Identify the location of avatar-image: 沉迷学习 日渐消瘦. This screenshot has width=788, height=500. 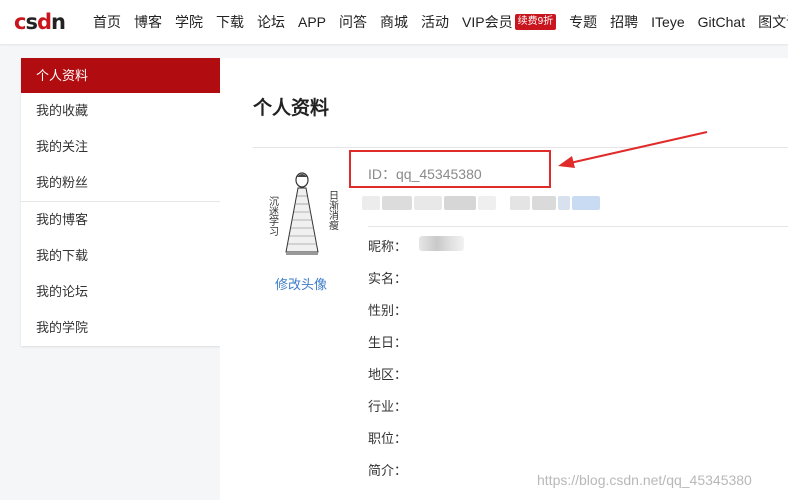
(302, 214).